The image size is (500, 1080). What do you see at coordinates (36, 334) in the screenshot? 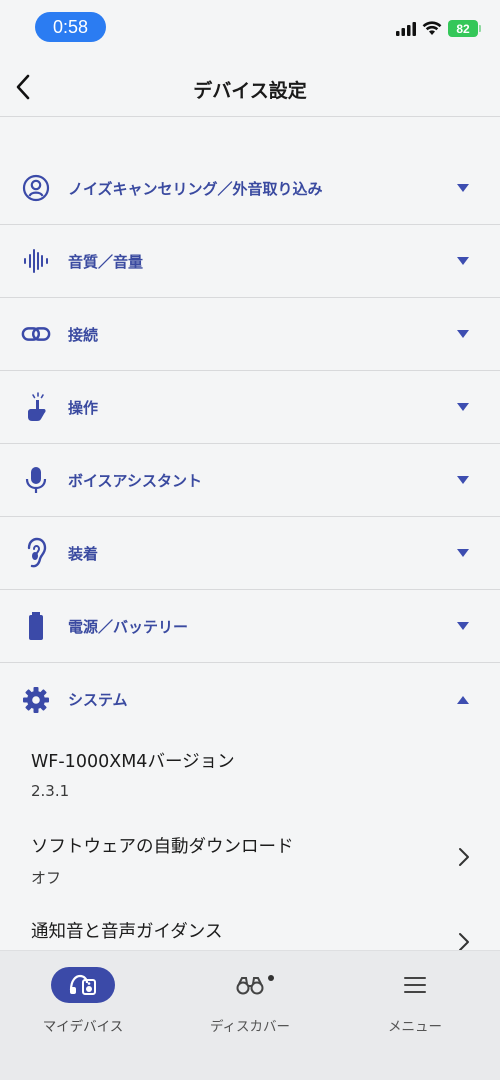
I see `link-icon` at bounding box center [36, 334].